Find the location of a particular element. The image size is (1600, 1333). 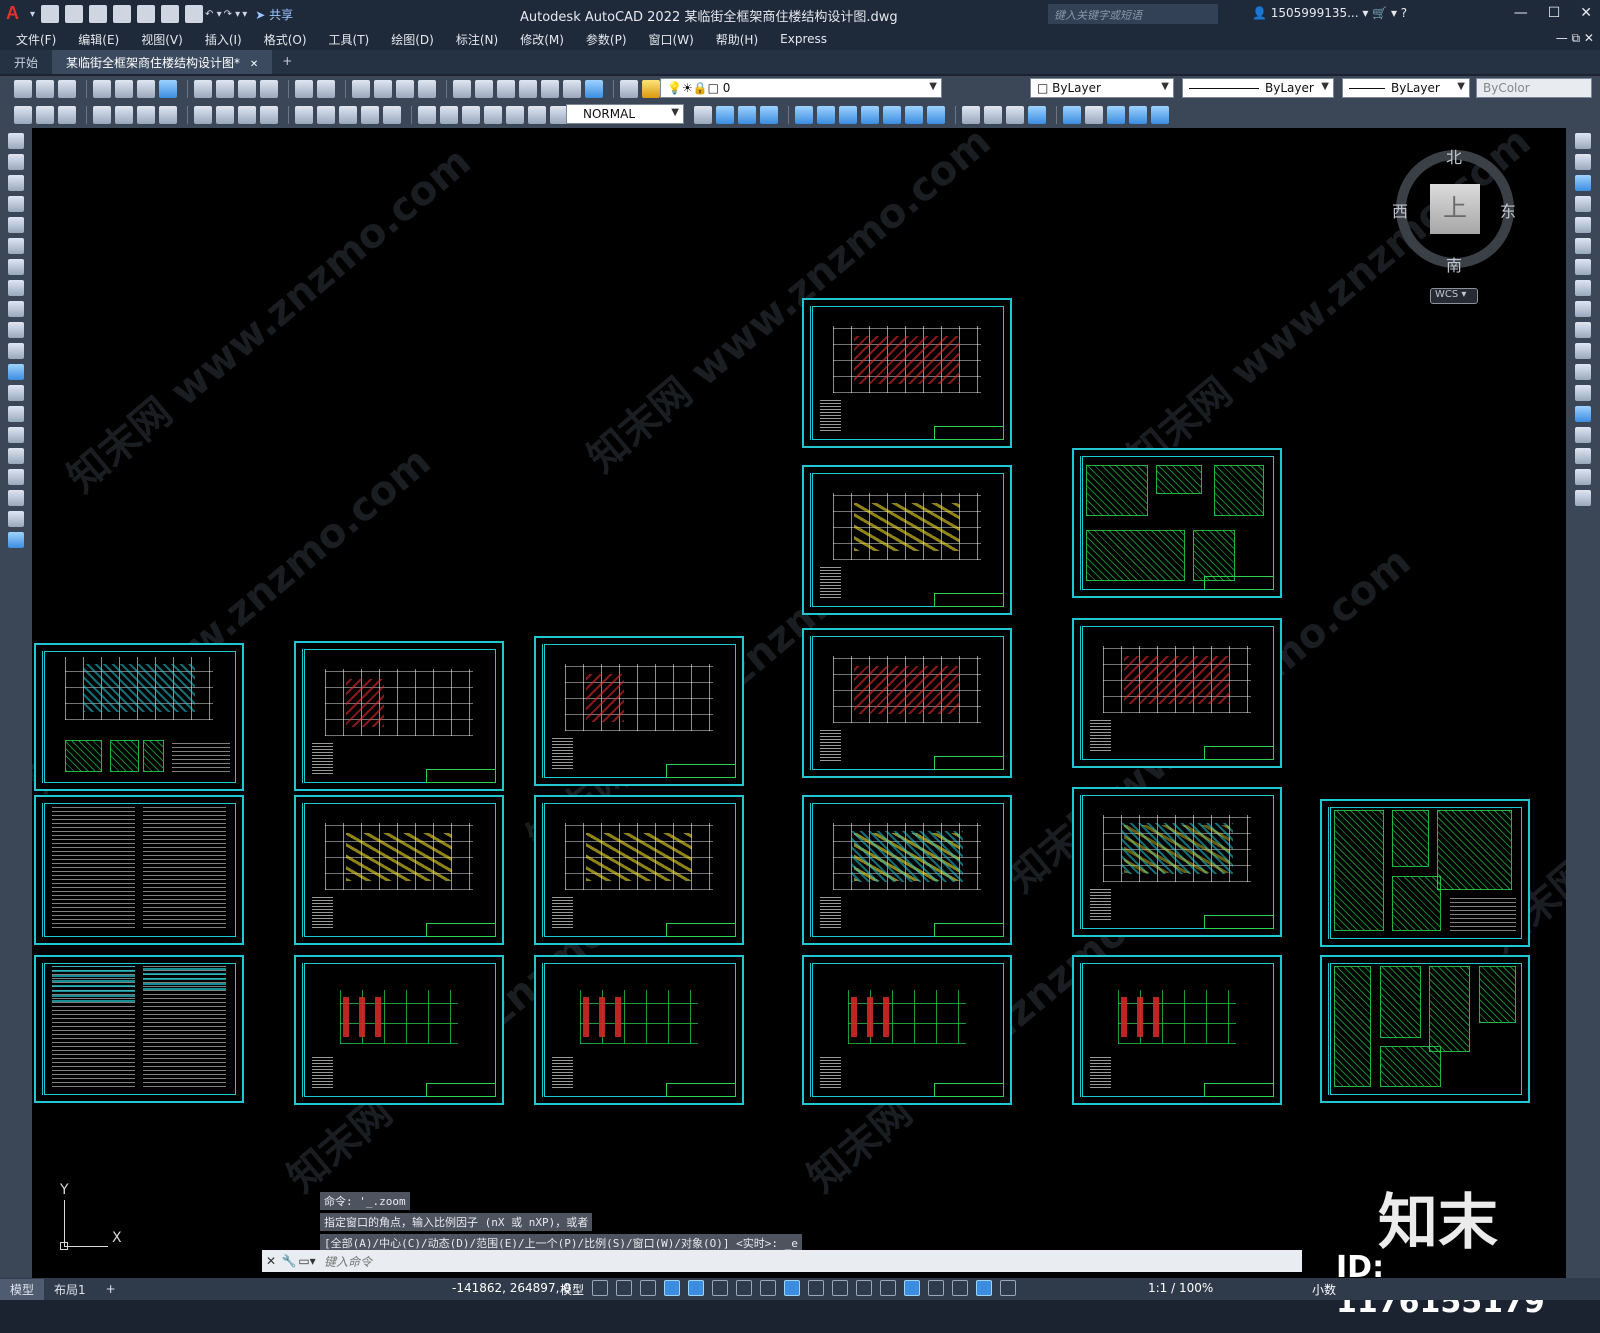

chevron-down-icon: ▾ is located at coordinates (32, 14).